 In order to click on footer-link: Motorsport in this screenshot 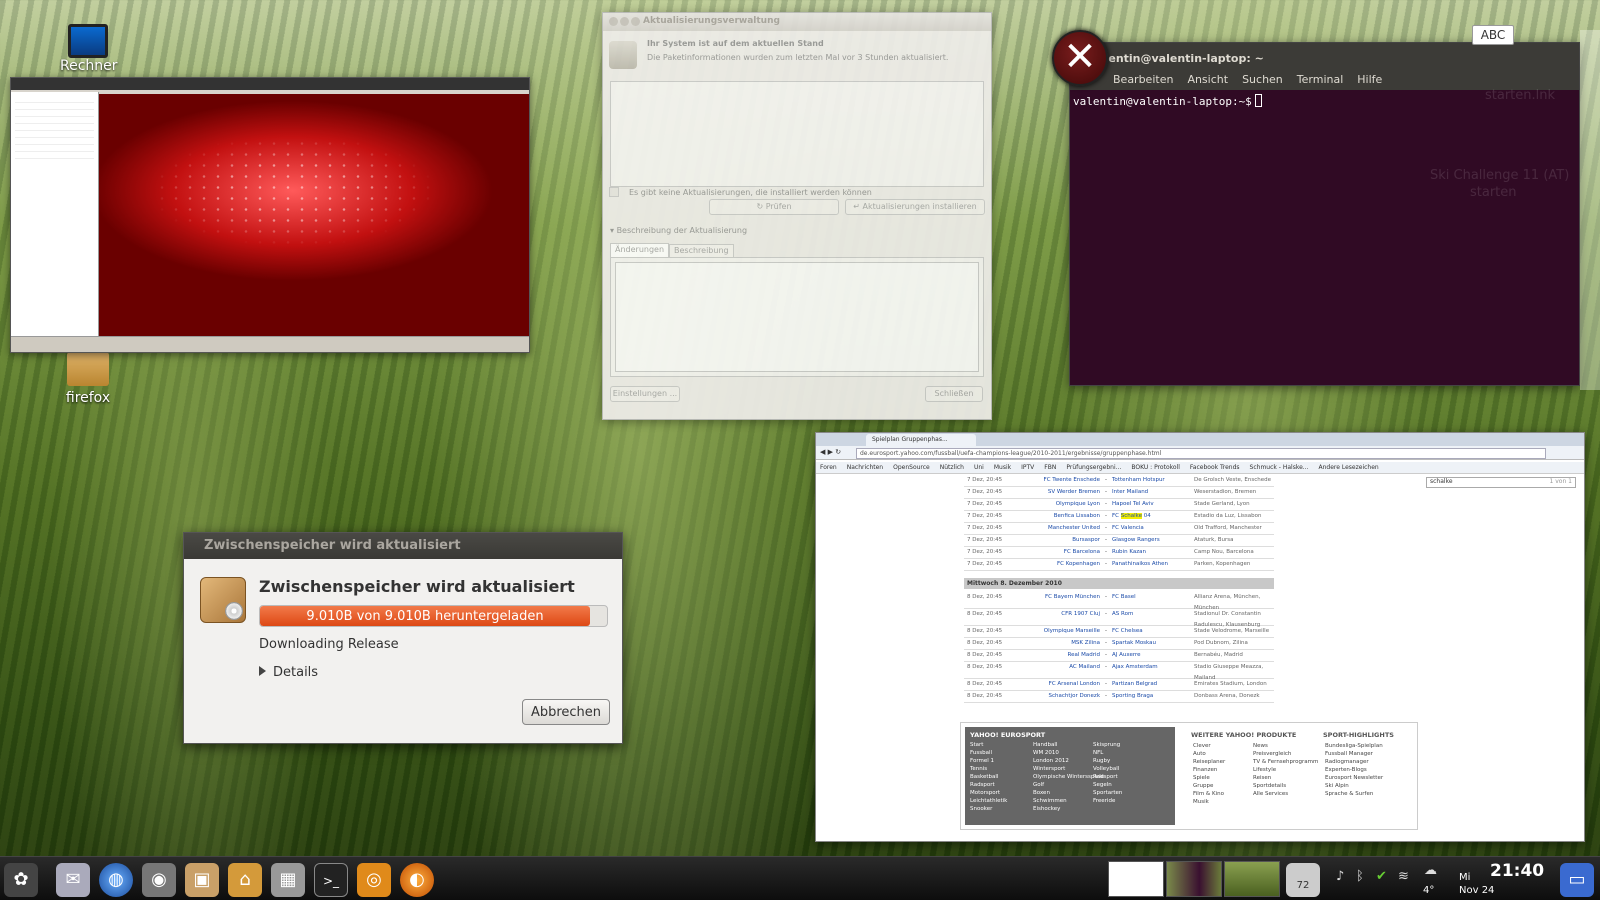, I will do `click(988, 793)`.